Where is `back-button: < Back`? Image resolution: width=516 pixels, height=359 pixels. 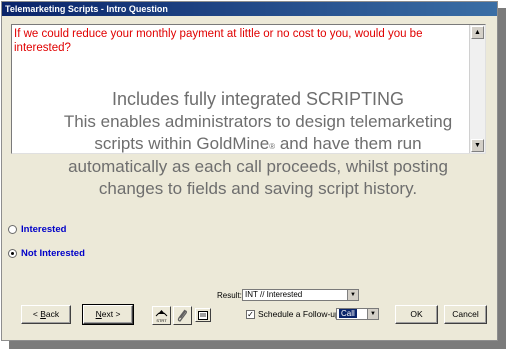
back-button: < Back is located at coordinates (46, 314).